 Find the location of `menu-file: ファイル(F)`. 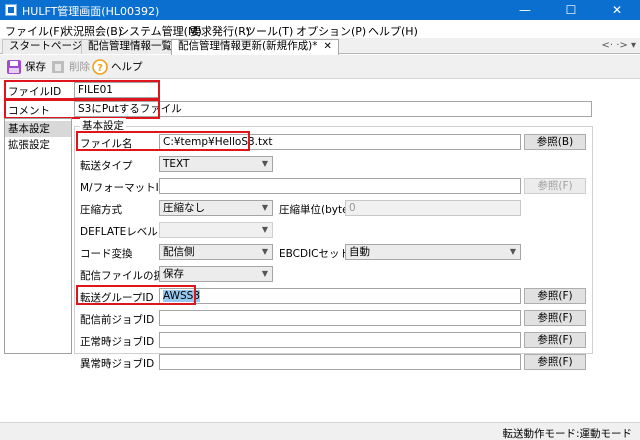

menu-file: ファイル(F) is located at coordinates (34, 31).